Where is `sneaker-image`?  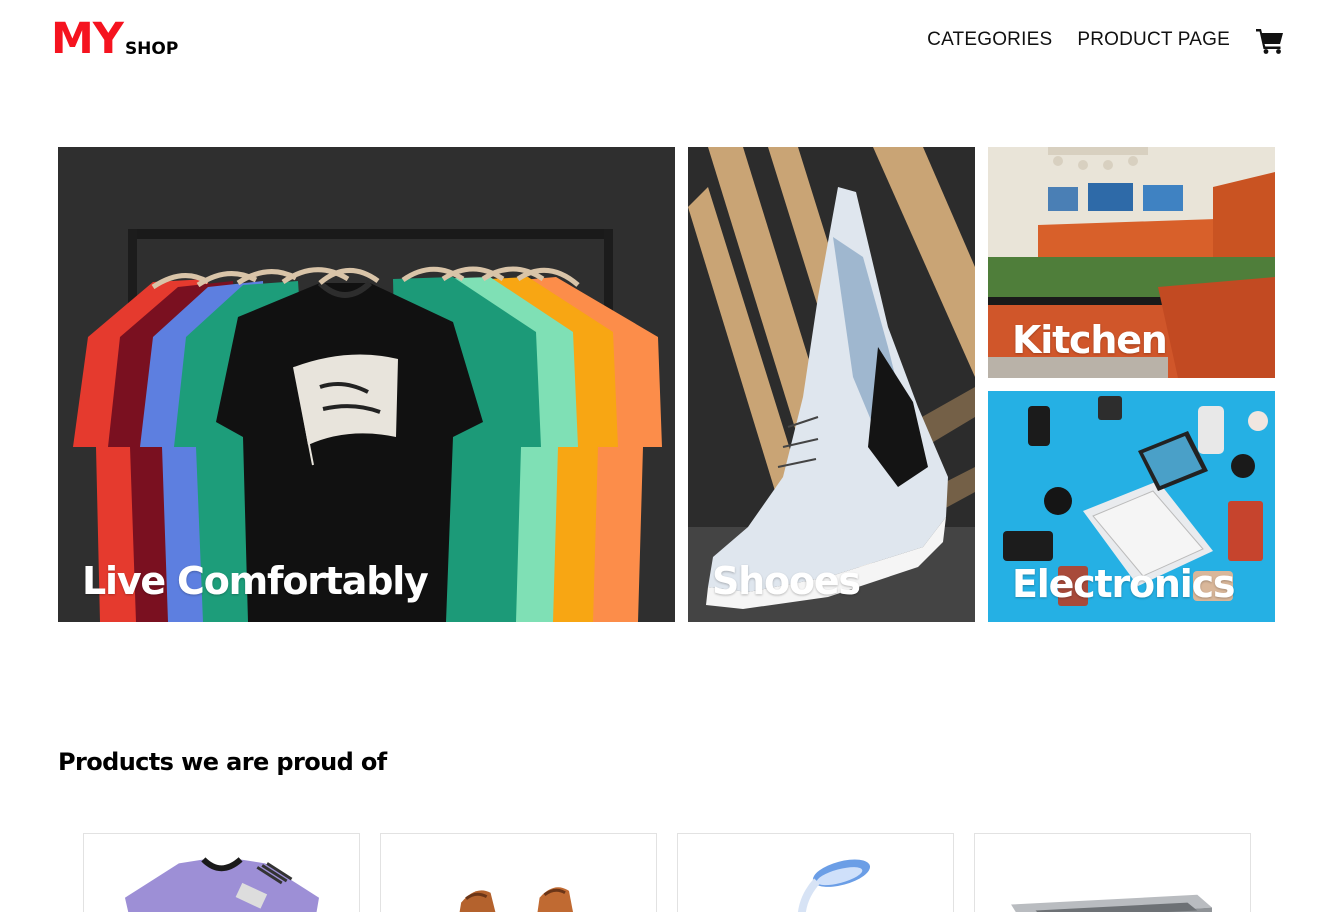 sneaker-image is located at coordinates (831, 384).